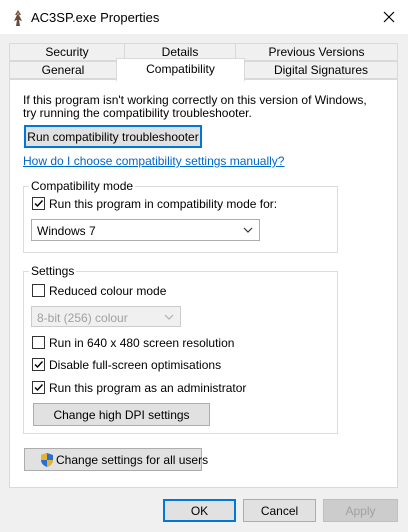 The width and height of the screenshot is (408, 532). Describe the element at coordinates (53, 271) in the screenshot. I see `settings-legend: Settings` at that location.